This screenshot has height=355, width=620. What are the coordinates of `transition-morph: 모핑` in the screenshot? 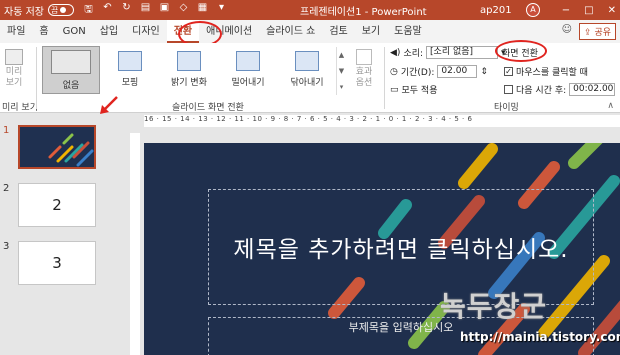 It's located at (130, 70).